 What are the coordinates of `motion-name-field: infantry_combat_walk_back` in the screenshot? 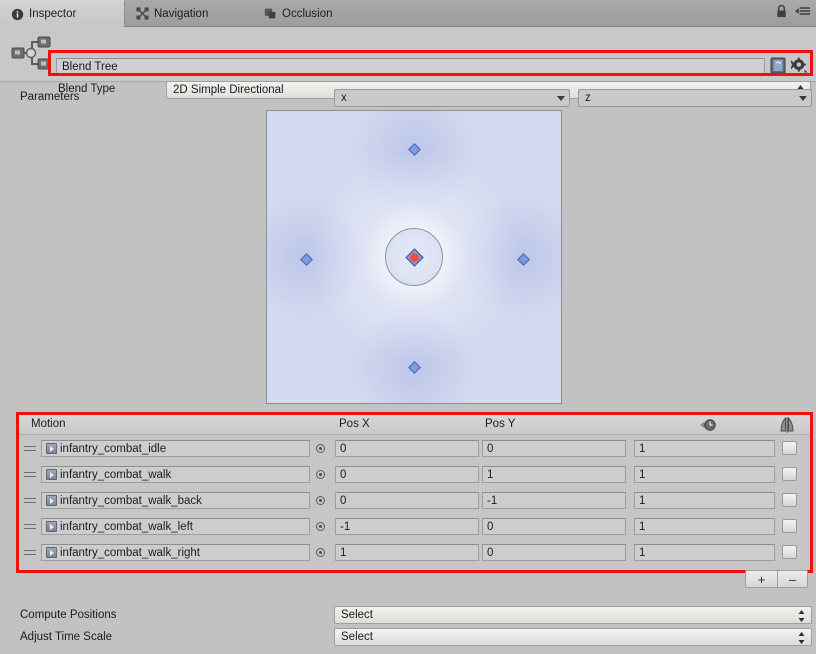 It's located at (175, 500).